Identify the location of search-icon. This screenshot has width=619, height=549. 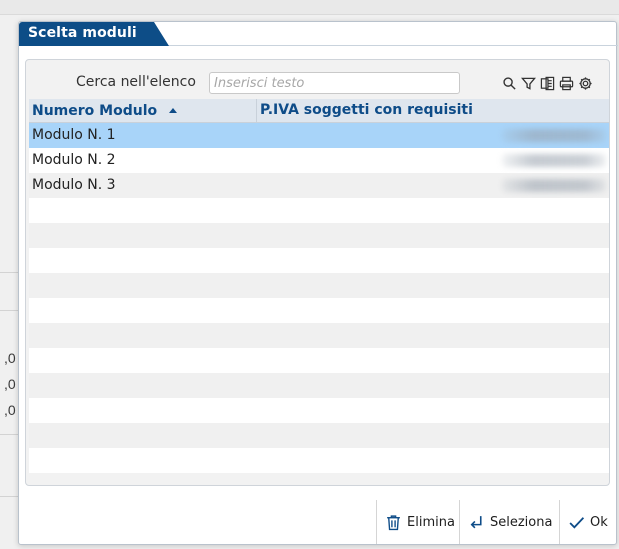
(509, 83).